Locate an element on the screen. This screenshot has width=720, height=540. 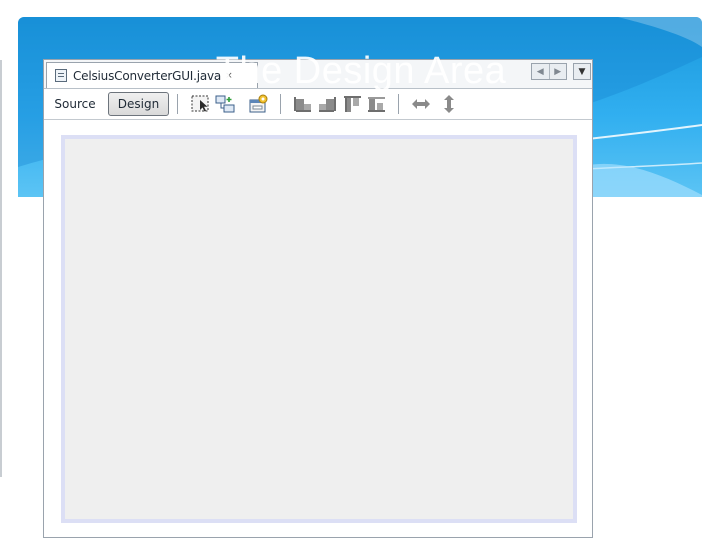
selection-mode-icon is located at coordinates (201, 104).